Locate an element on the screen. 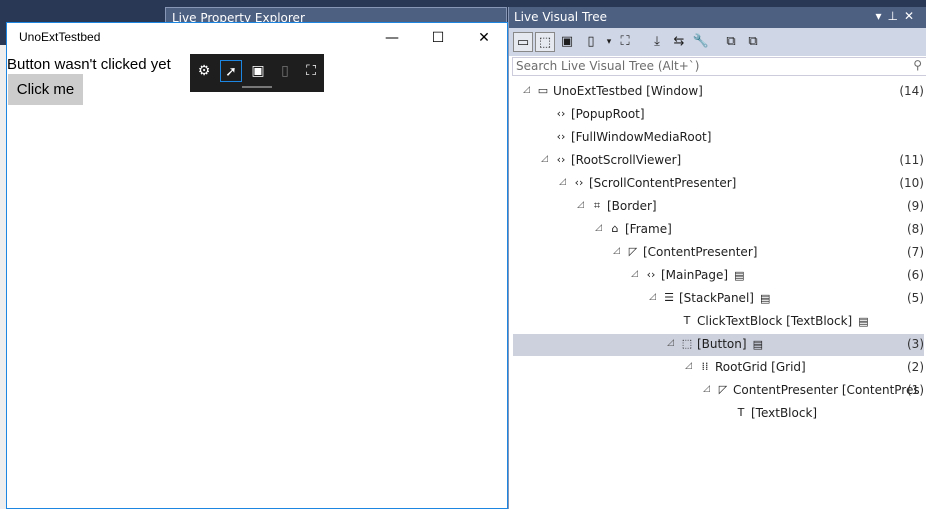  child-count: (2) is located at coordinates (915, 367).